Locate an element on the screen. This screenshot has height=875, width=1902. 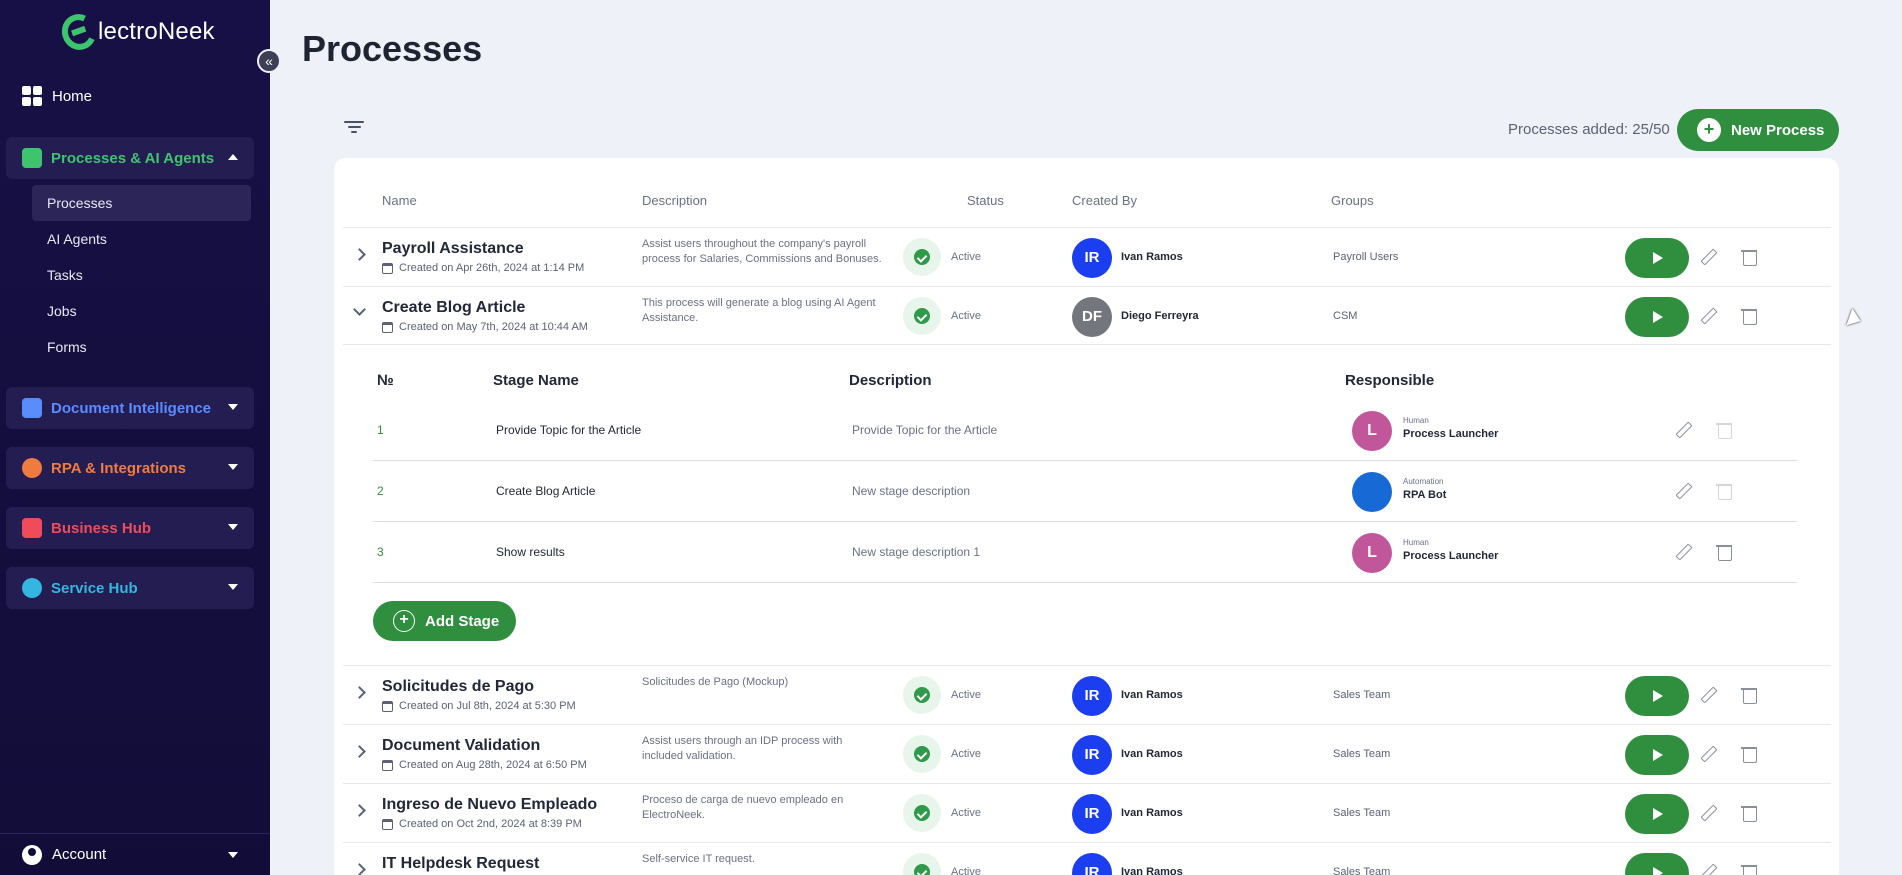
process-created: Created on May 7th, 2024 at 10:44 AM is located at coordinates (485, 327).